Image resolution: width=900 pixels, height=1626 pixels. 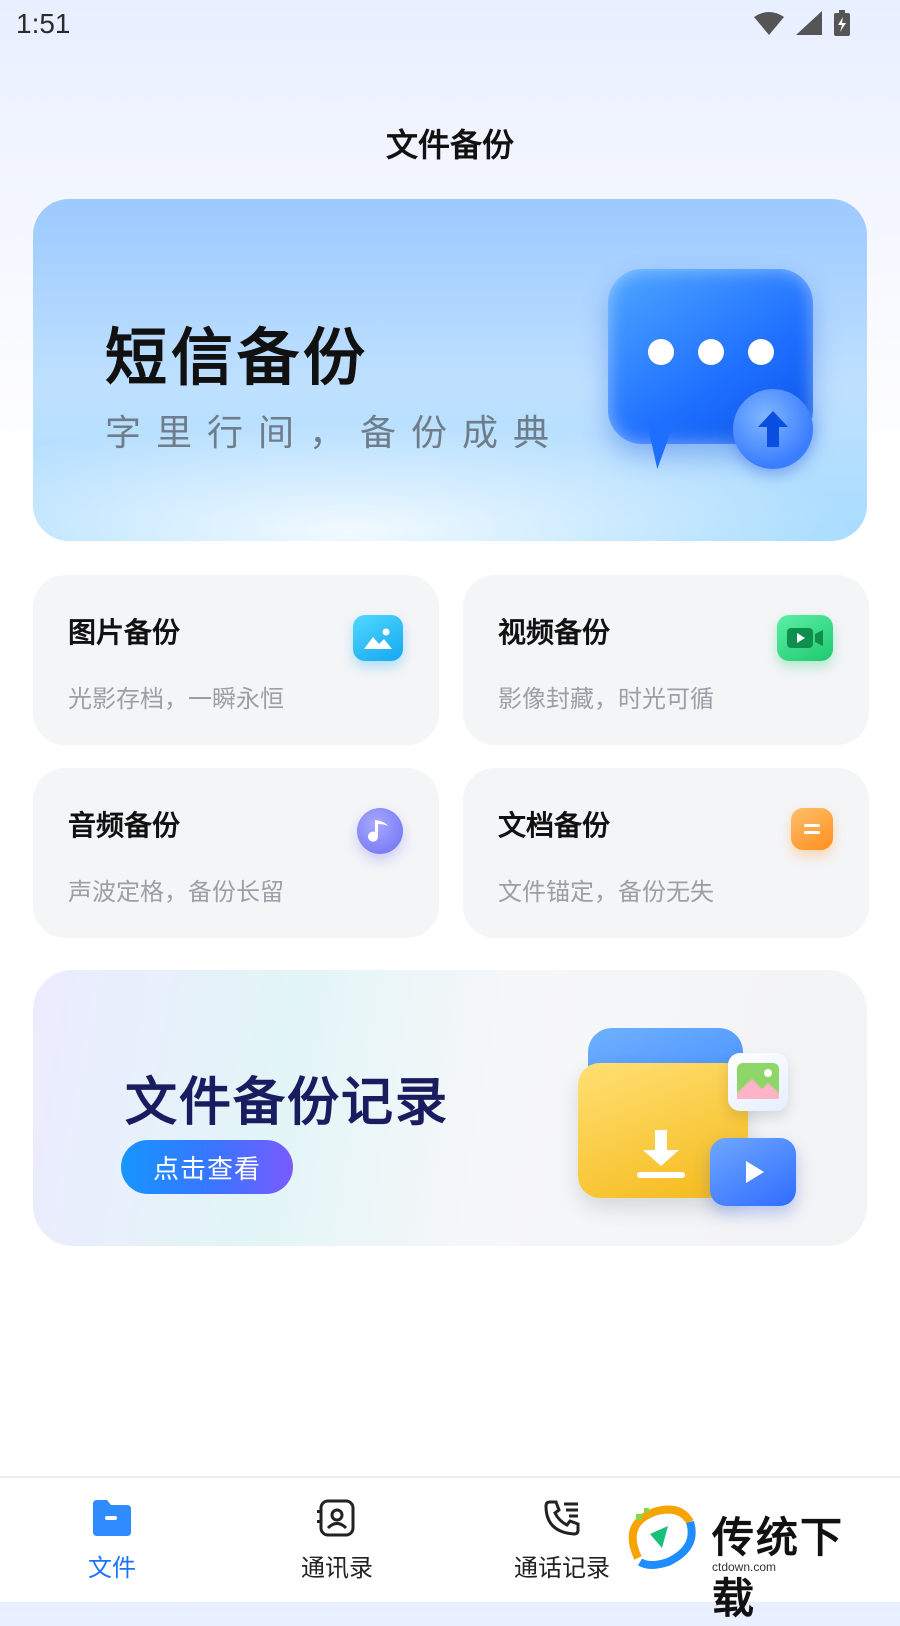 I want to click on sms-backup-title: 短信备份, so click(x=237, y=357).